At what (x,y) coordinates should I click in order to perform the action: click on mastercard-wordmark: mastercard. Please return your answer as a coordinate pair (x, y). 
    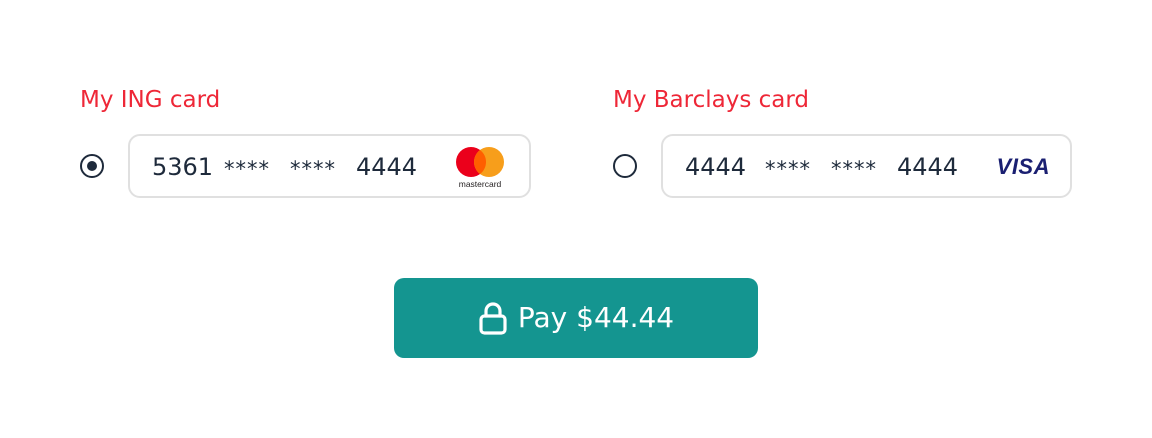
    Looking at the image, I should click on (480, 184).